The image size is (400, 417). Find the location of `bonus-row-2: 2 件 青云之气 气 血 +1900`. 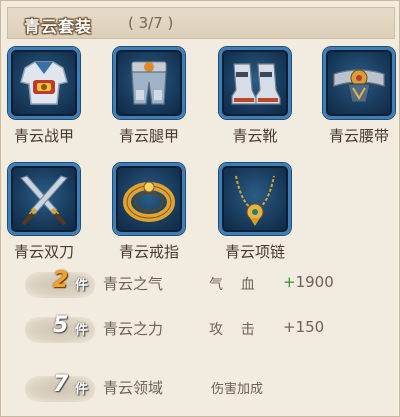

bonus-row-2: 2 件 青云之气 气 血 +1900 is located at coordinates (200, 284).